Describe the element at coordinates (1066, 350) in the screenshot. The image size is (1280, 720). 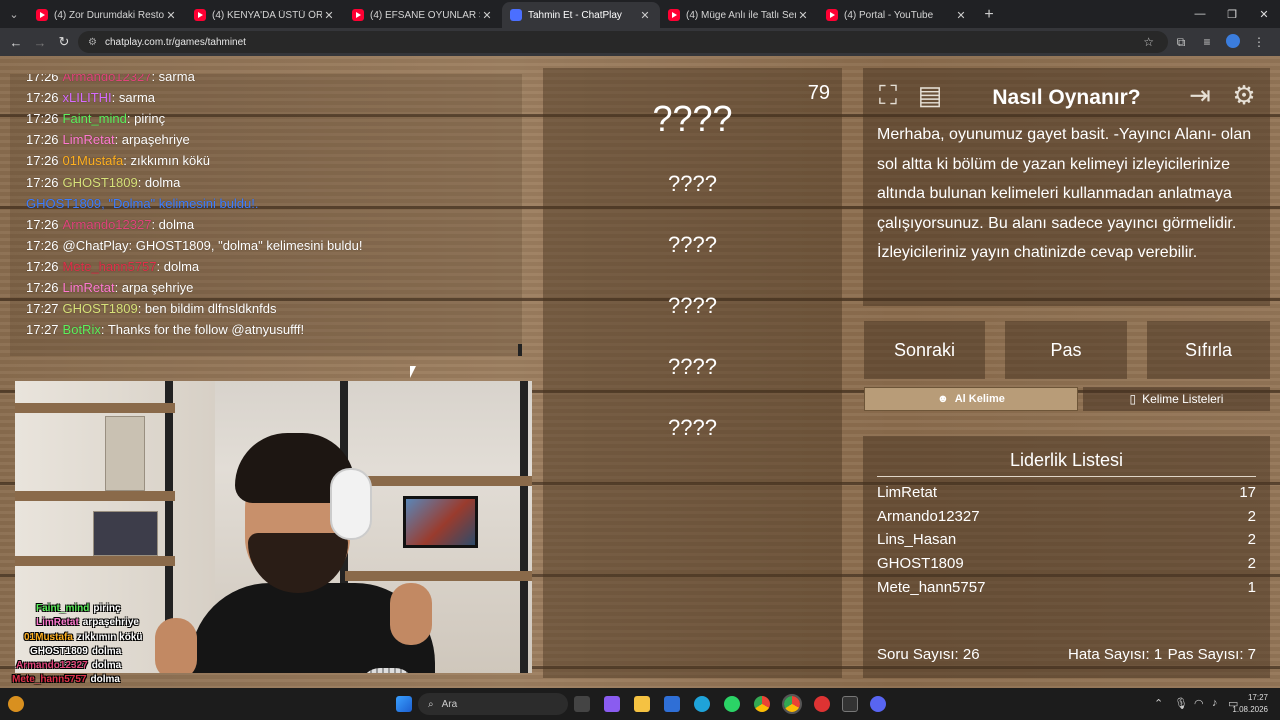
I see `pass-button: Pas` at that location.